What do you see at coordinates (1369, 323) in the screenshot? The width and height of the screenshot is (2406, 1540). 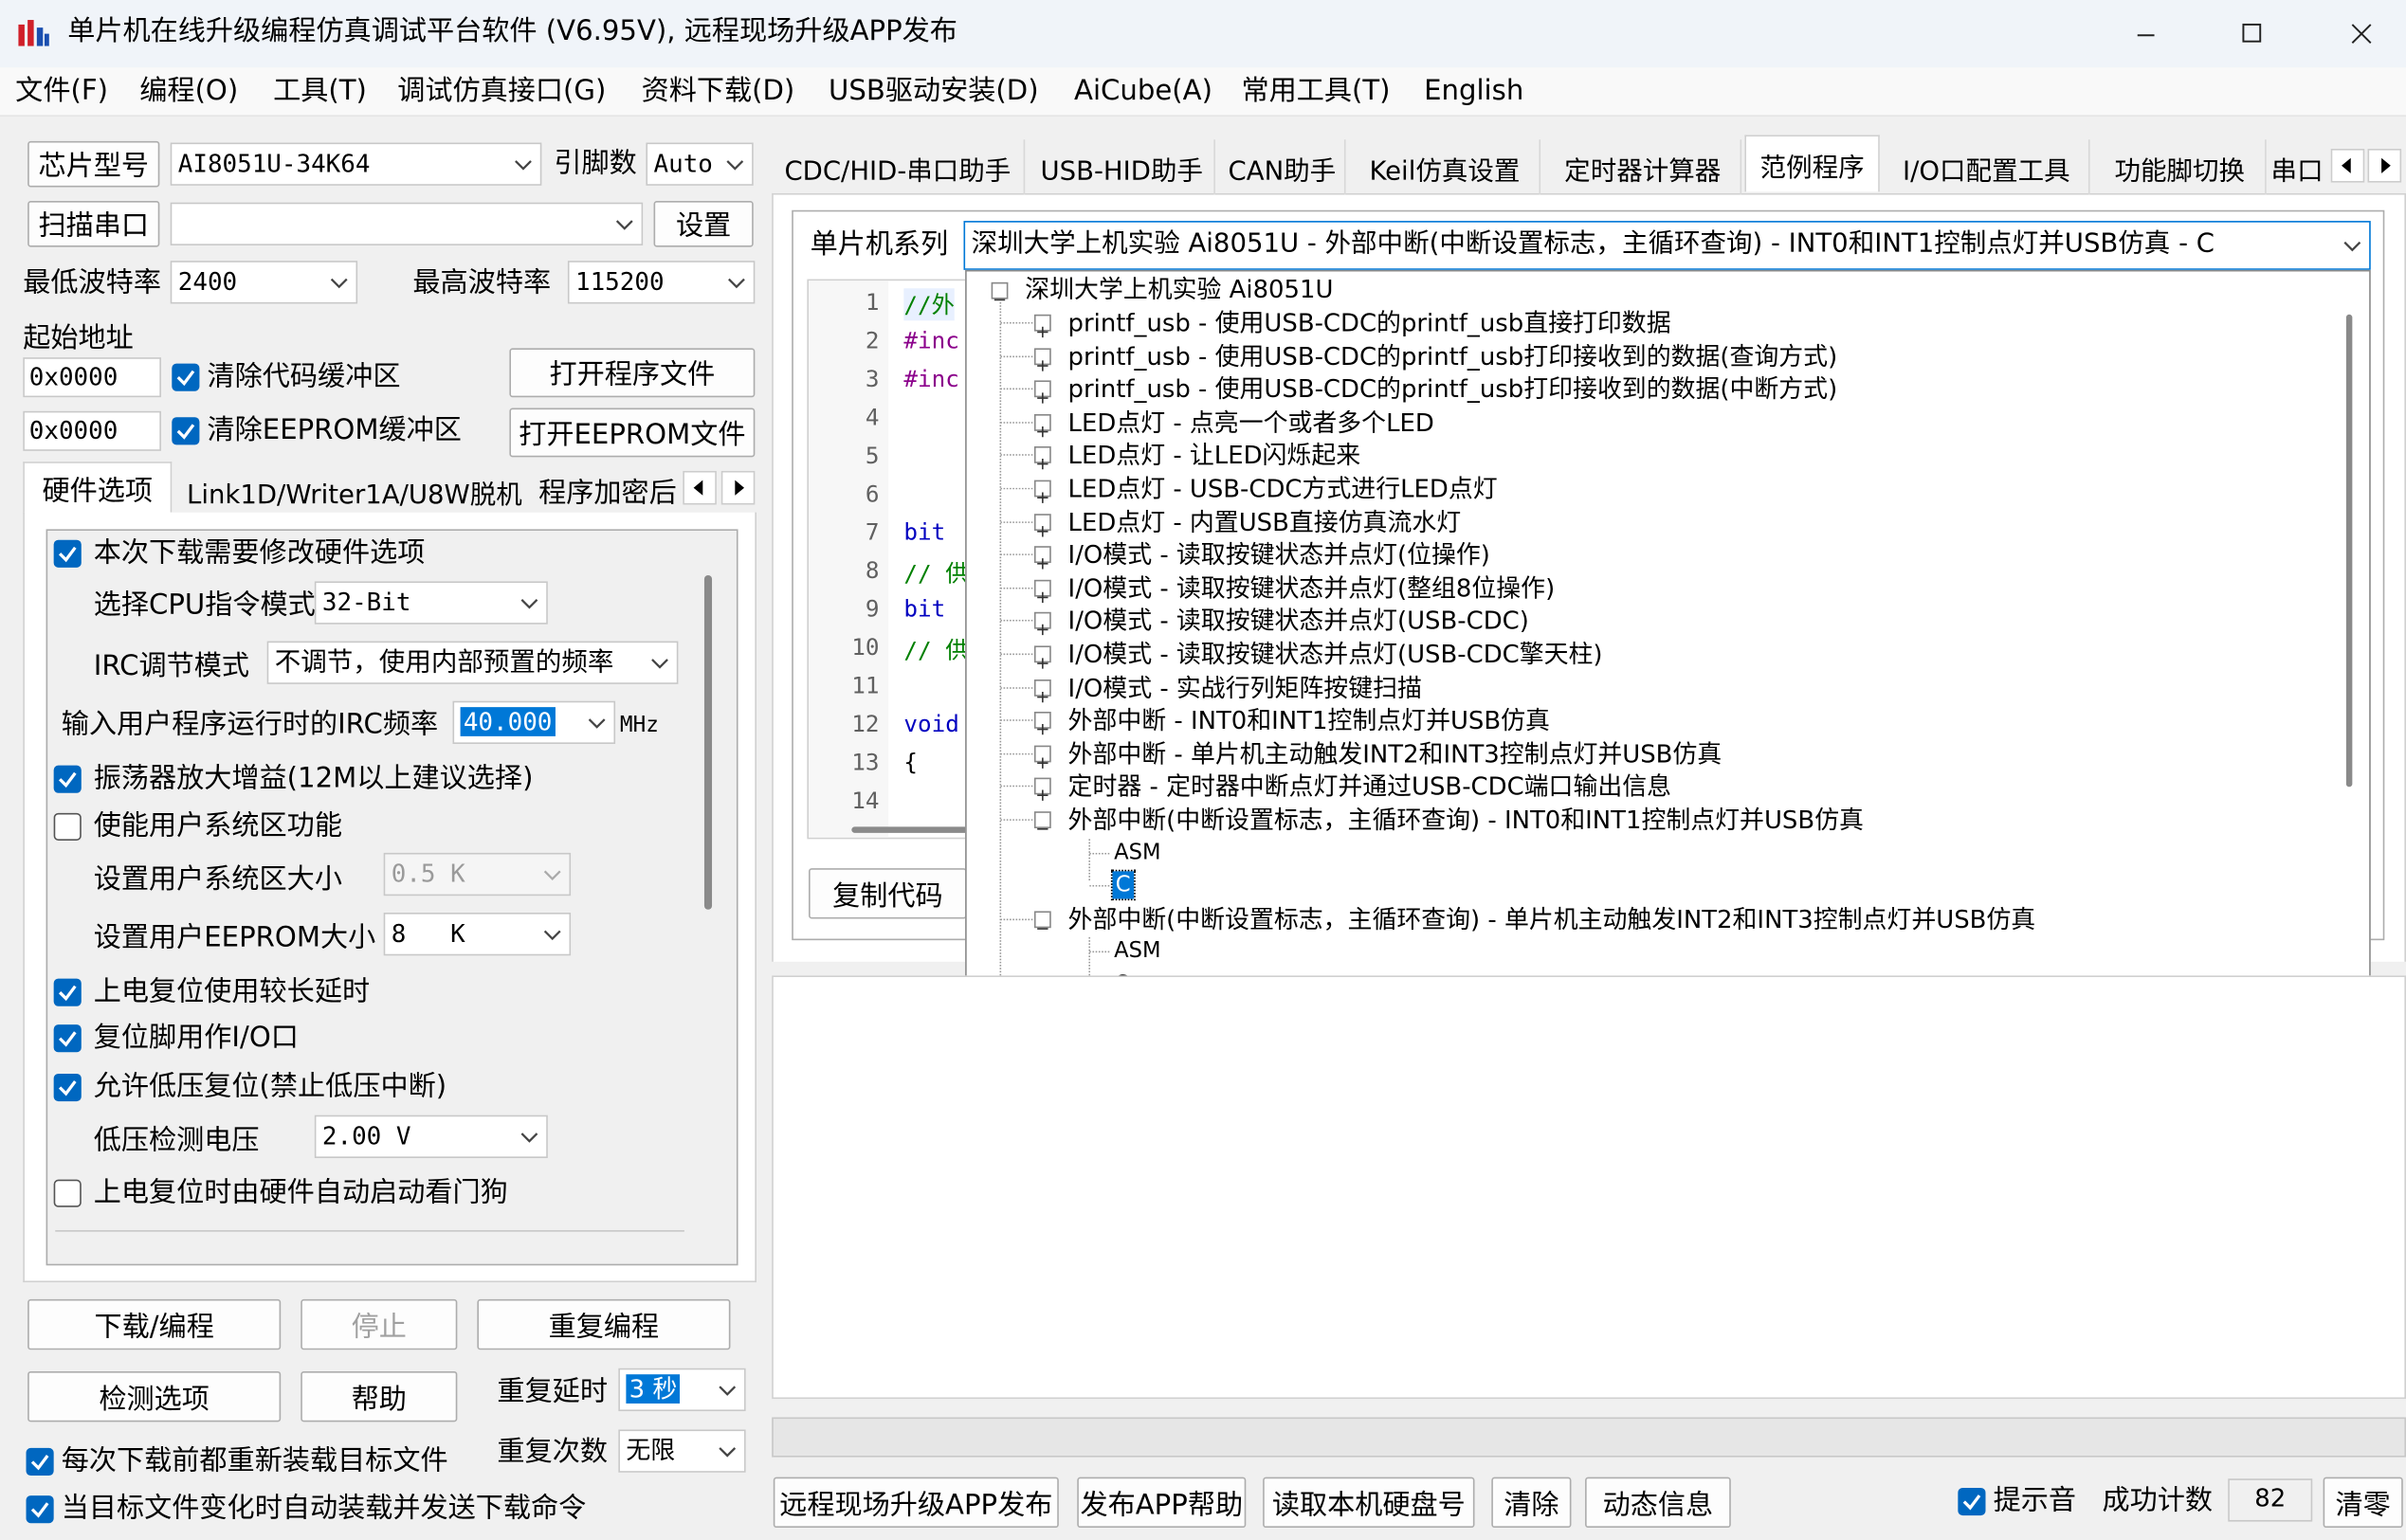 I see `tree-item: printf_usb - 使用USB-CDC的printf_usb直接打印数据` at bounding box center [1369, 323].